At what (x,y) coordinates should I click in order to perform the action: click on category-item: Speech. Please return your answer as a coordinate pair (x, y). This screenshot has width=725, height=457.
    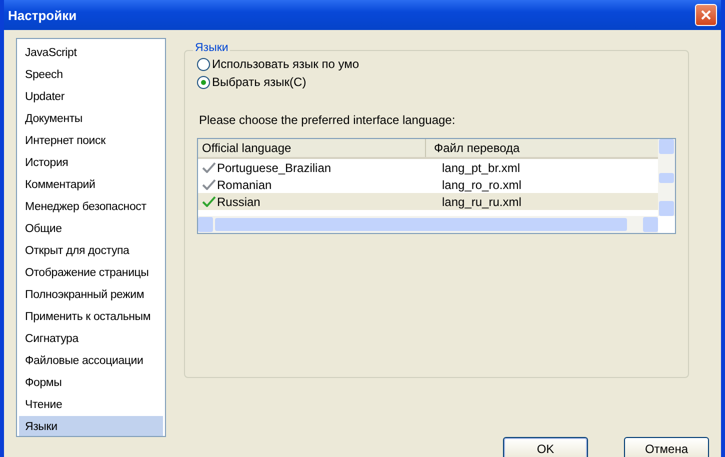
    Looking at the image, I should click on (91, 75).